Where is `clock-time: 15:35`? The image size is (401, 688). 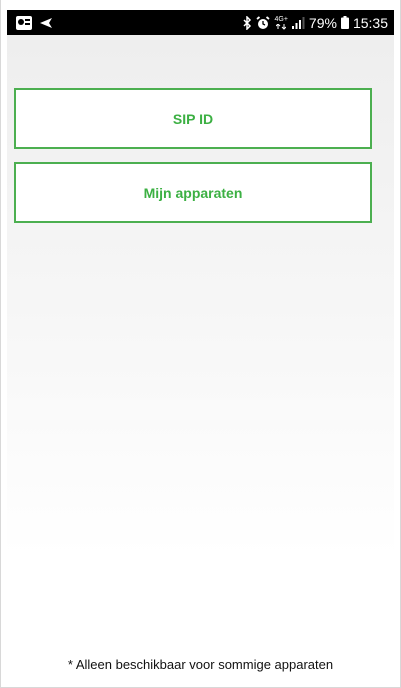 clock-time: 15:35 is located at coordinates (370, 22).